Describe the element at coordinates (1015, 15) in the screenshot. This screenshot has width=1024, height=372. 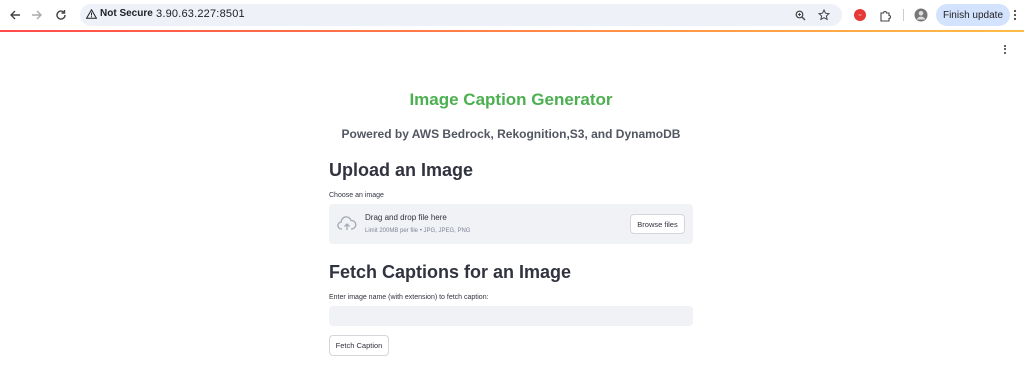
I see `browser-menu-icon` at that location.